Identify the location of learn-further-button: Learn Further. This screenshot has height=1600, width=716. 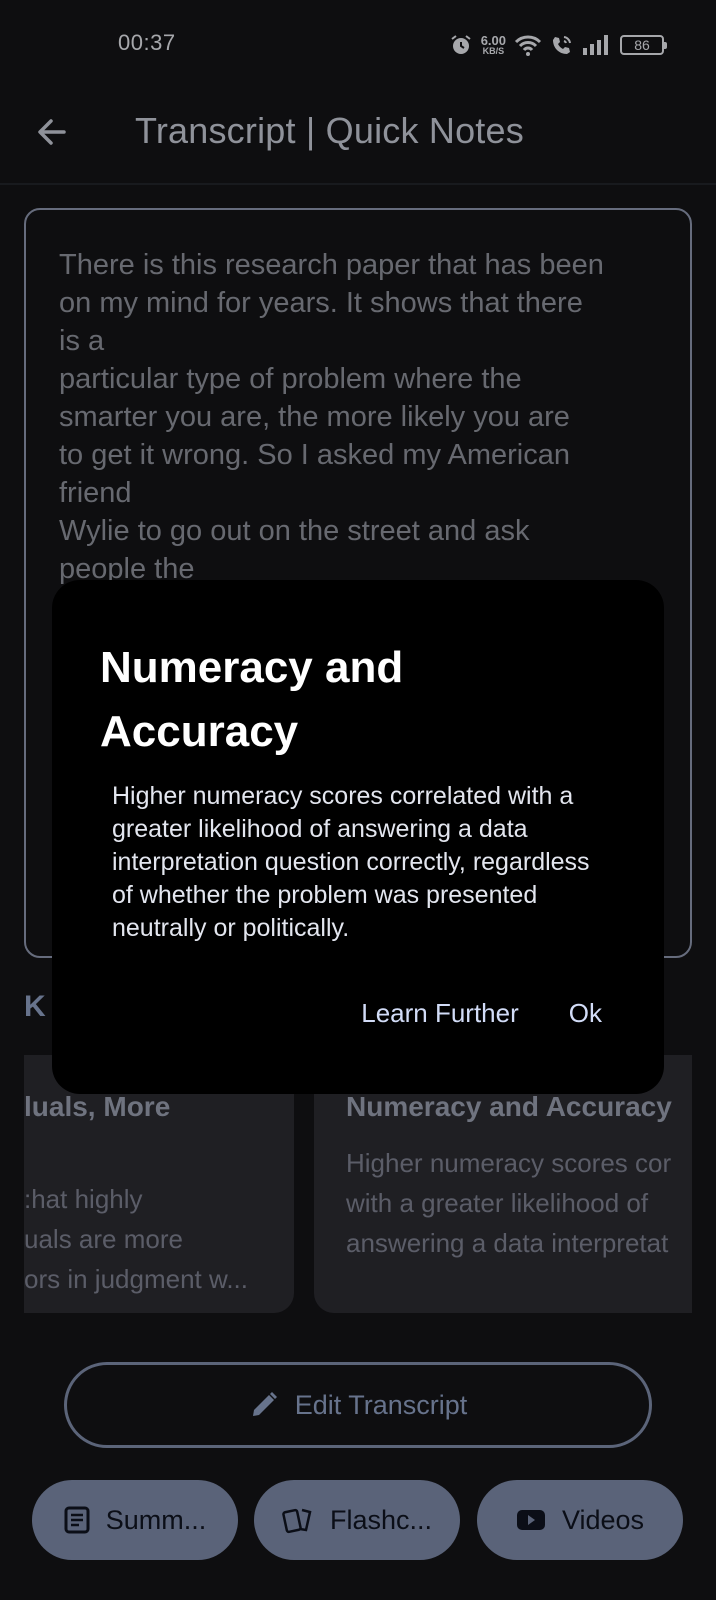
(440, 1013).